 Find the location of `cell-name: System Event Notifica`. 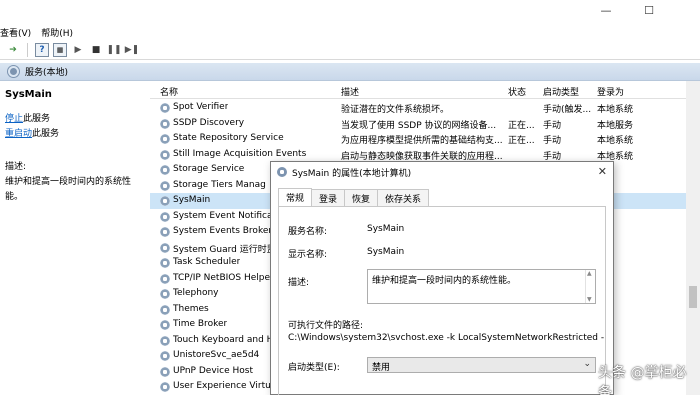

cell-name: System Event Notifica is located at coordinates (223, 215).